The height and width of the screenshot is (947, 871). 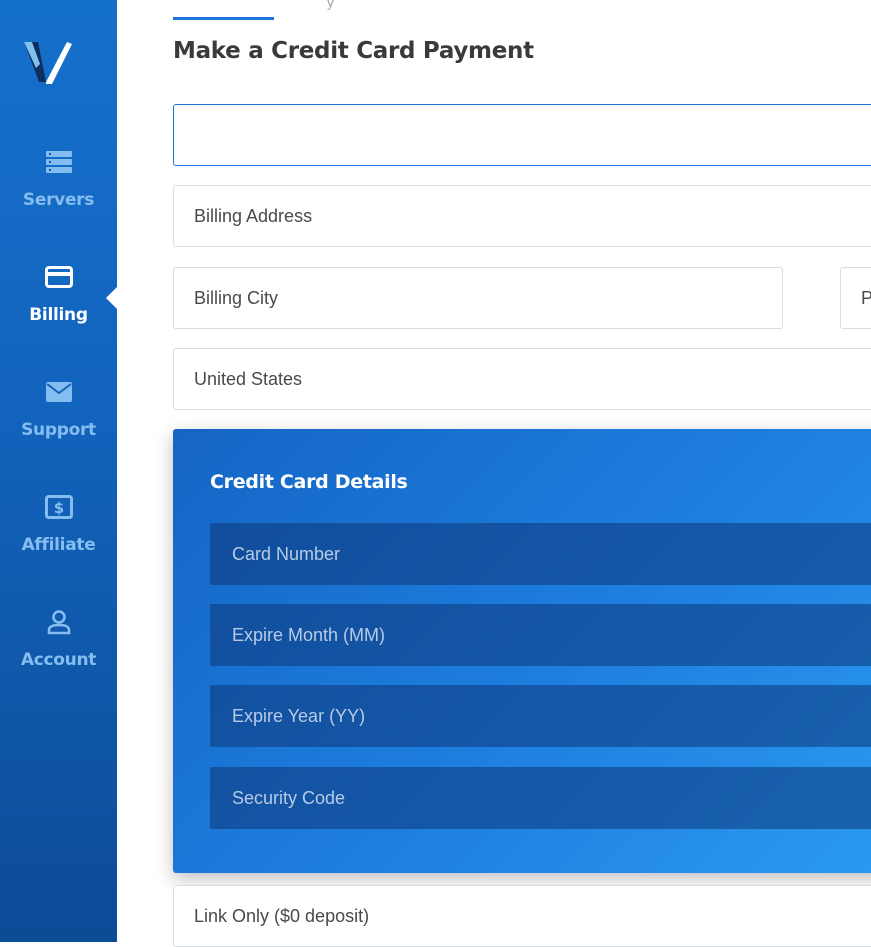 I want to click on active-tab-underline, so click(x=223, y=18).